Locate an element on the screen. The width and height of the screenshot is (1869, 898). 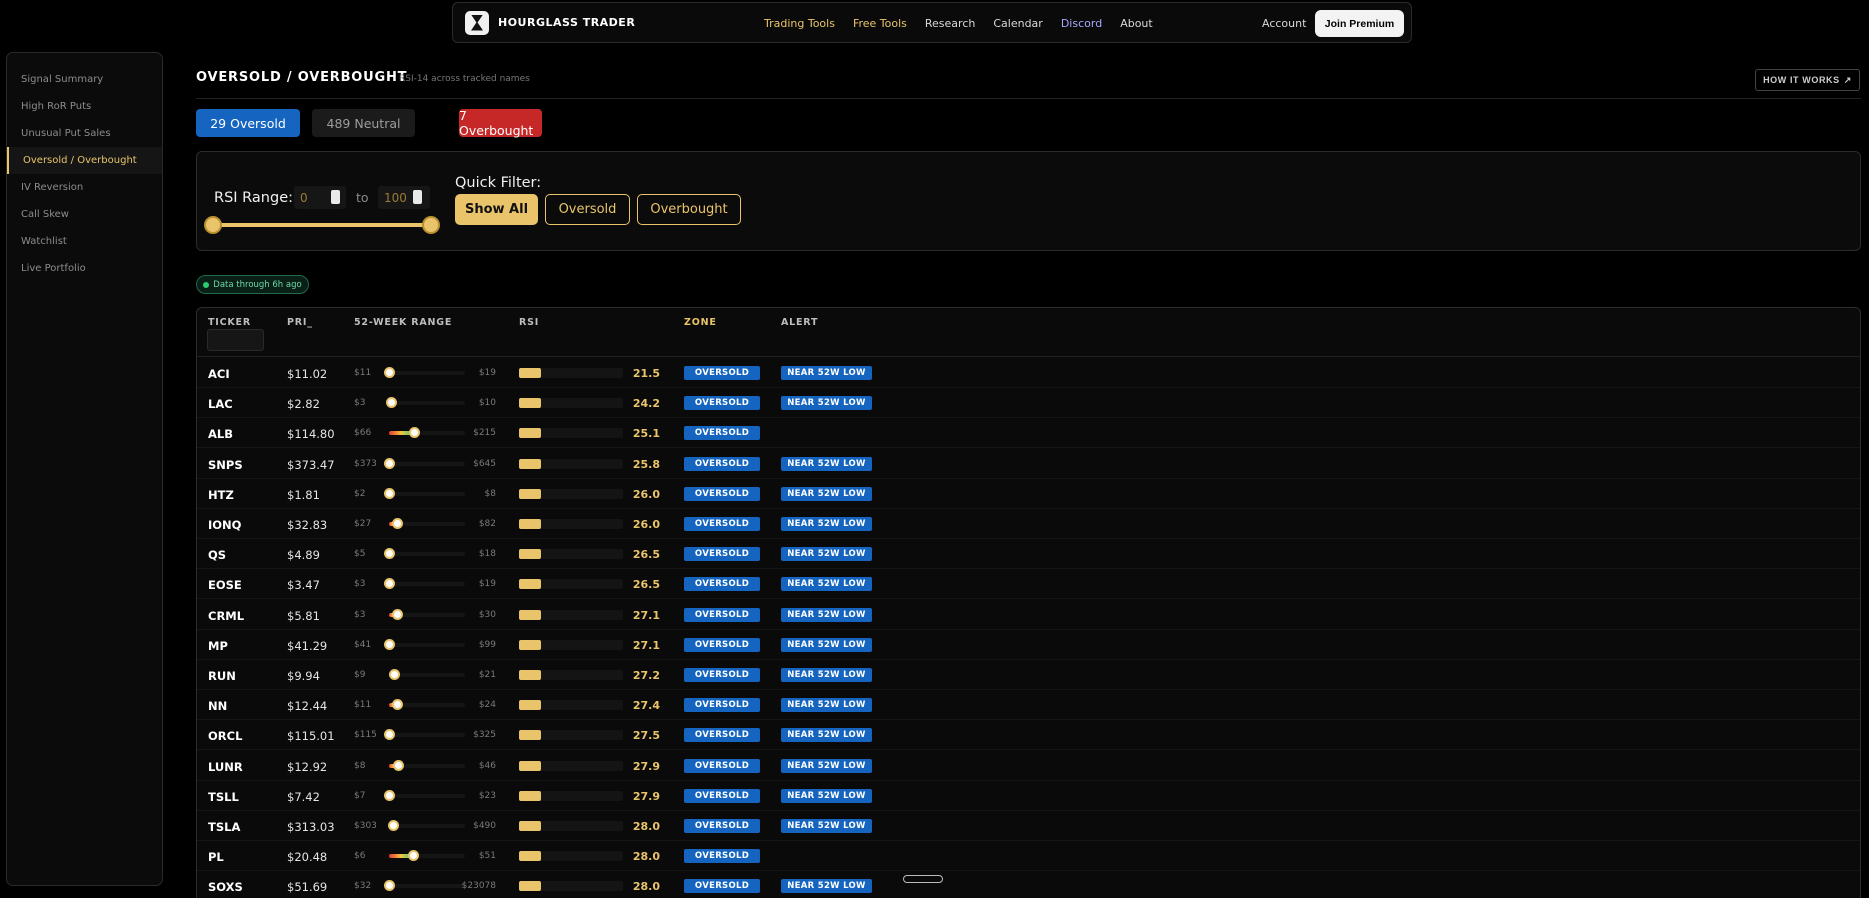
rsi-value-cell: 27.4 is located at coordinates (646, 706).